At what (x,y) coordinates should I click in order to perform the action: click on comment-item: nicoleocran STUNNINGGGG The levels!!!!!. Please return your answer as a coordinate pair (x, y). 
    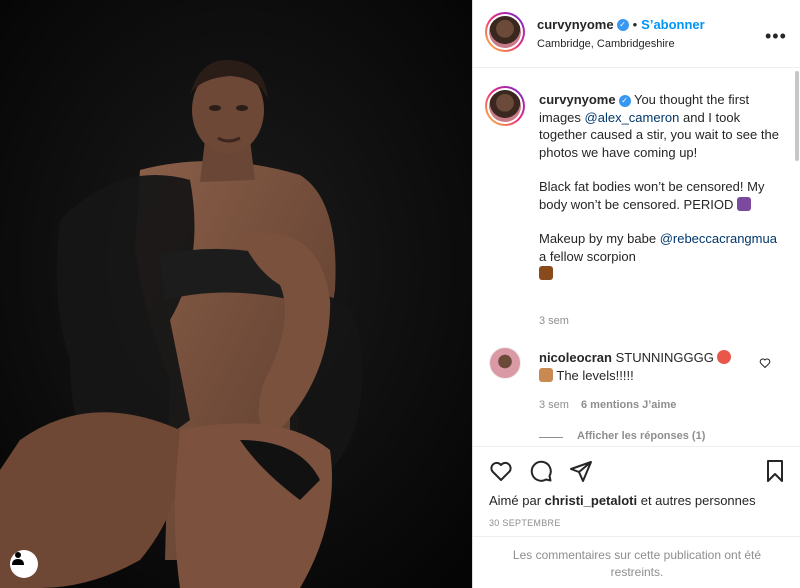
    Looking at the image, I should click on (649, 366).